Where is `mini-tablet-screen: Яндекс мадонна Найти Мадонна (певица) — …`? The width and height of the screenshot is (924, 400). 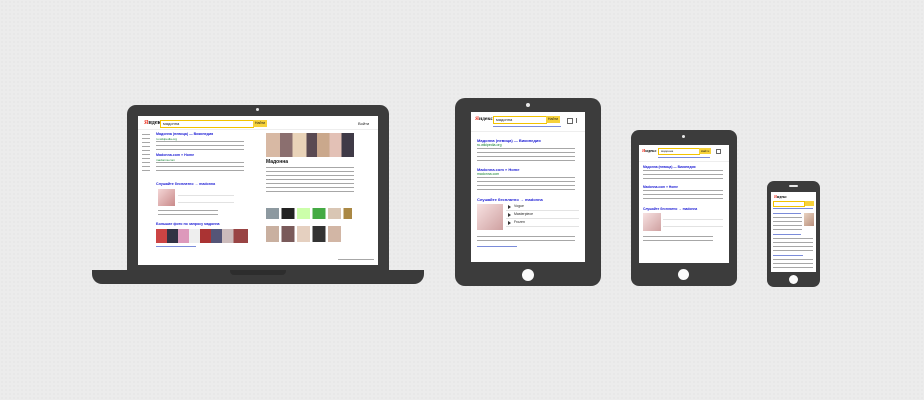 mini-tablet-screen: Яндекс мадонна Найти Мадонна (певица) — … is located at coordinates (684, 204).